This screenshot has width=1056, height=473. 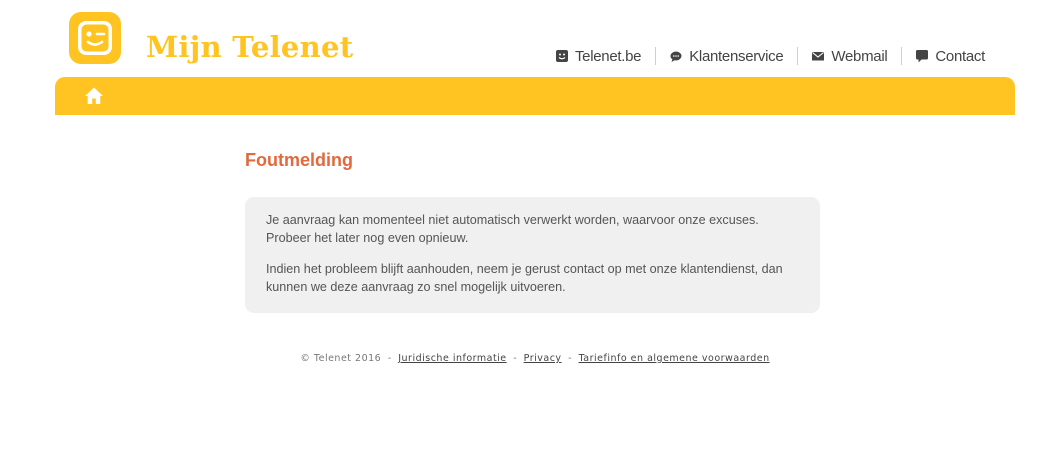 What do you see at coordinates (94, 96) in the screenshot?
I see `home-icon` at bounding box center [94, 96].